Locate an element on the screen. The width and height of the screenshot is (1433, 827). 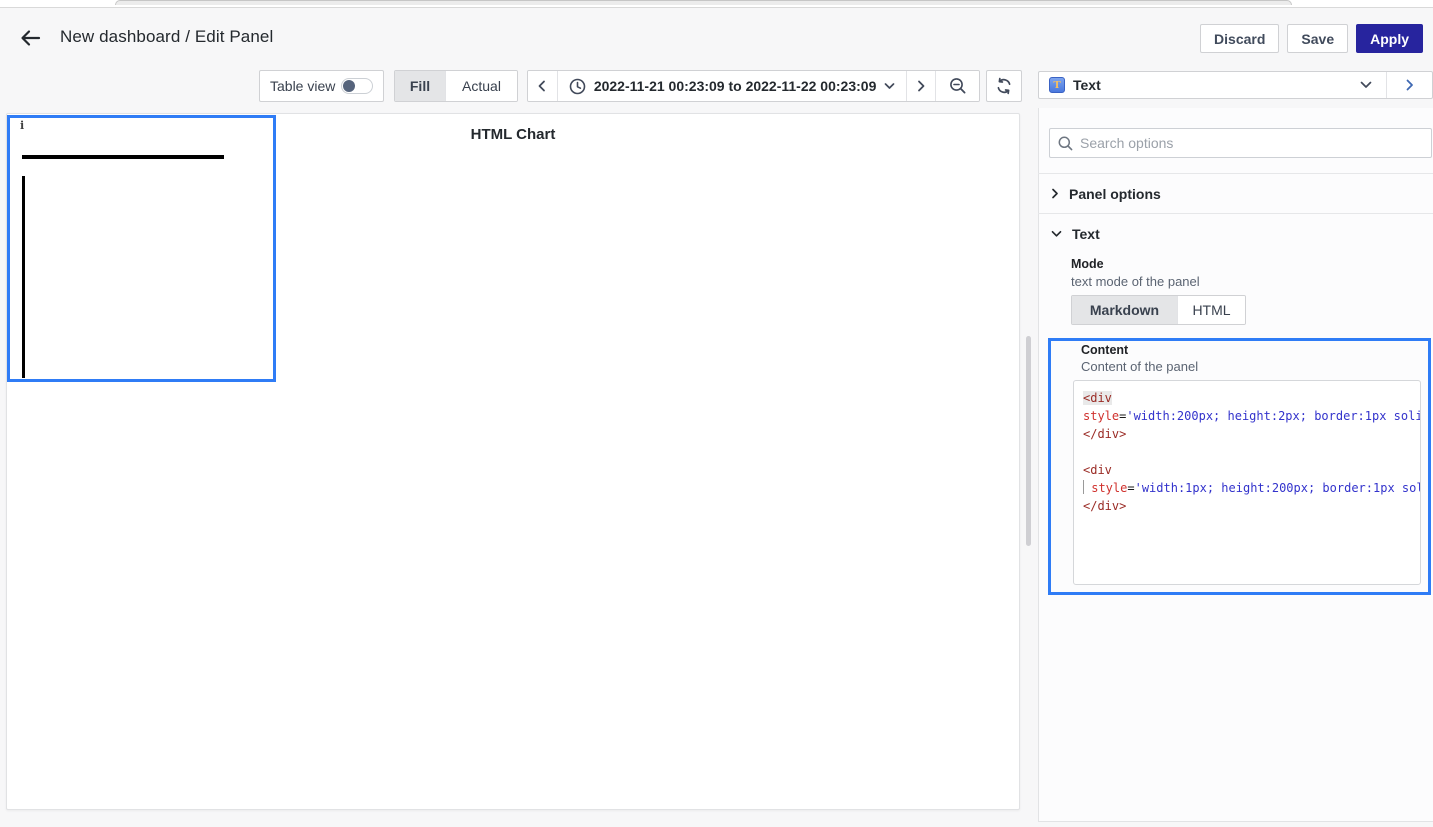
zoom-out-time-button is located at coordinates (957, 86).